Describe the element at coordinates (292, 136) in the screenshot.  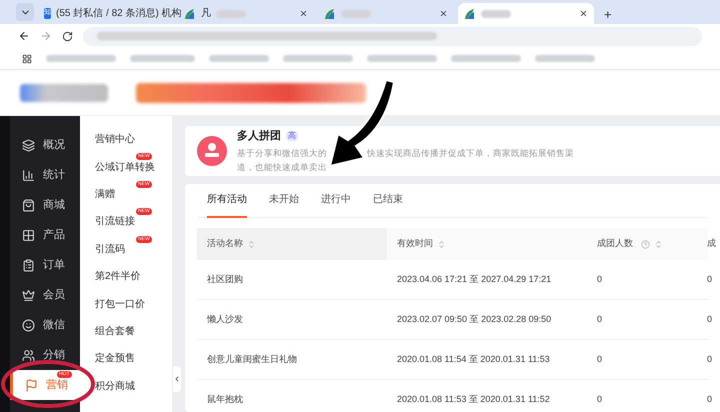
I see `plan-badge: 高` at that location.